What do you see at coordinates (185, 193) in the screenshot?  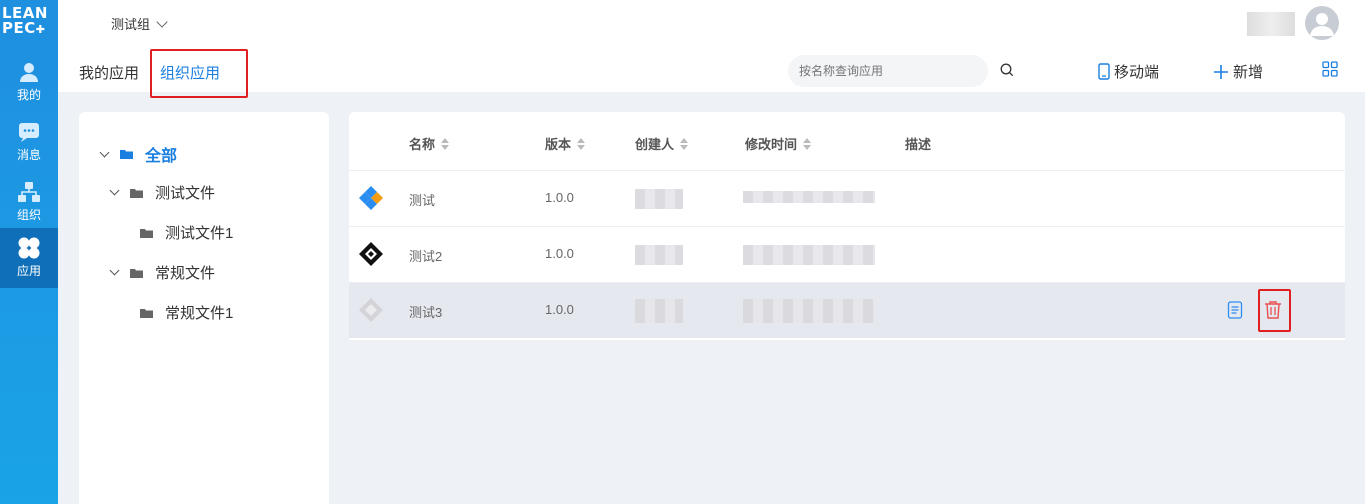 I see `tree-node-label: 测试文件` at bounding box center [185, 193].